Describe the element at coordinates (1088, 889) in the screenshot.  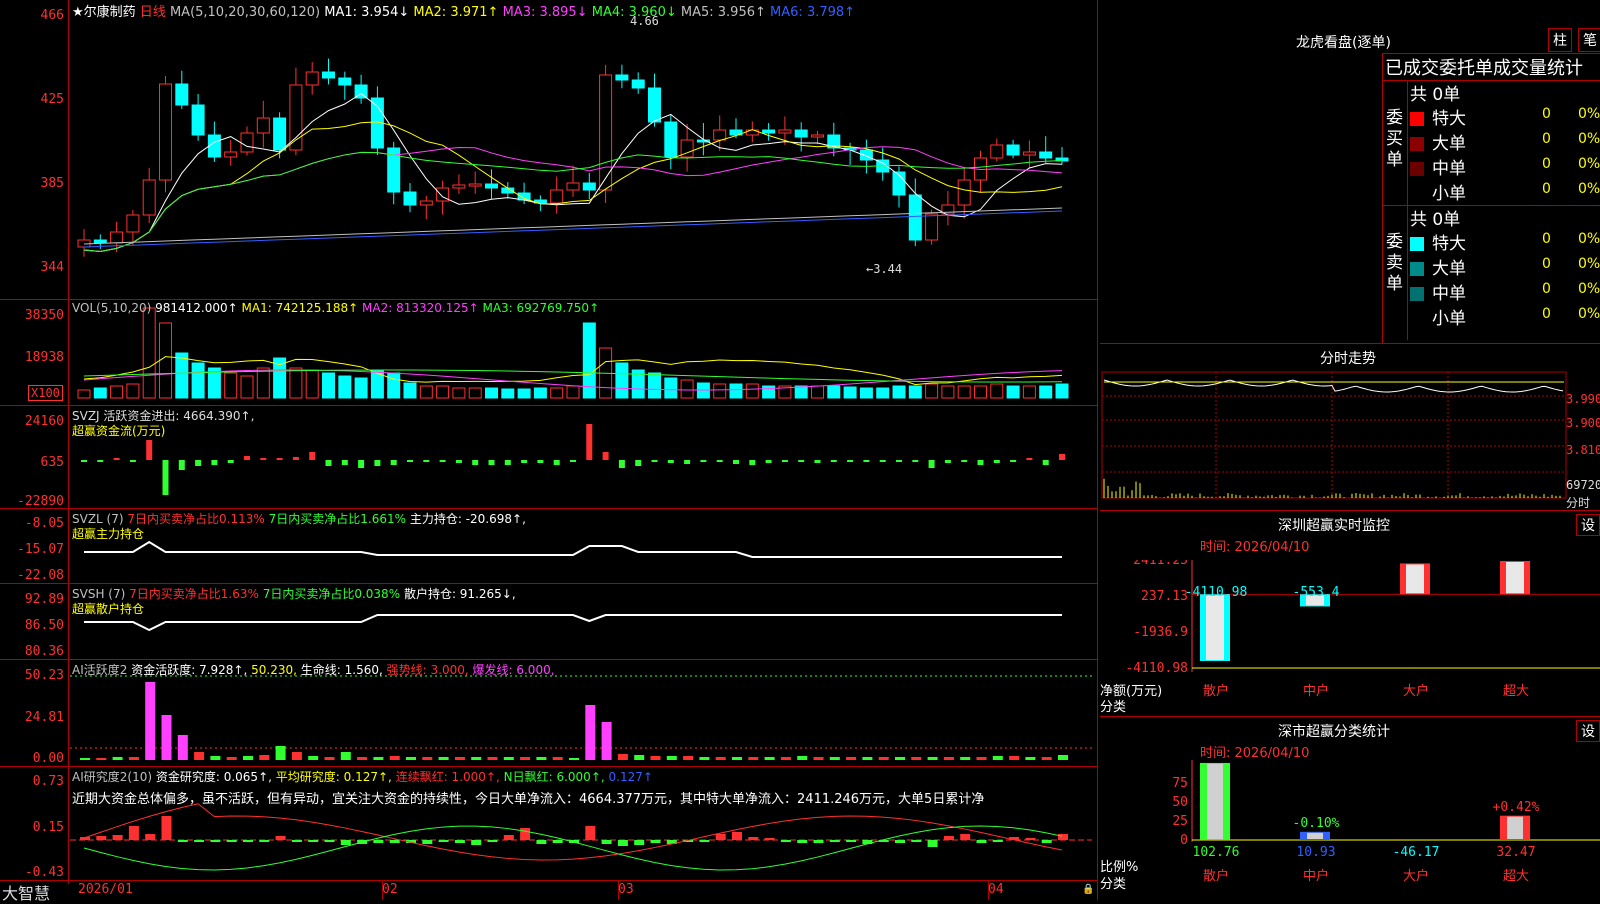
I see `lock-icon: 🔒` at that location.